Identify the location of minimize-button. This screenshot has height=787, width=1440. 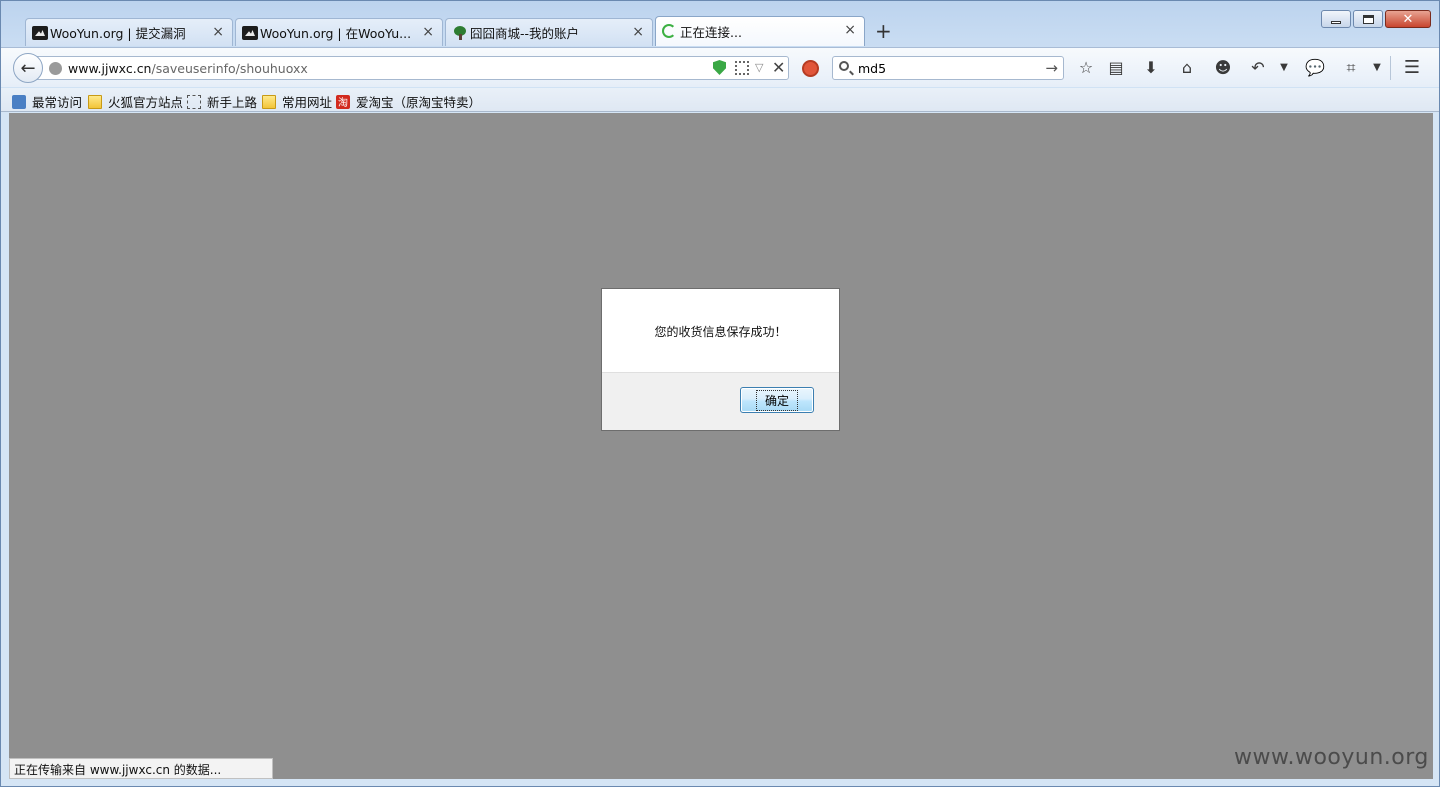
(1336, 19).